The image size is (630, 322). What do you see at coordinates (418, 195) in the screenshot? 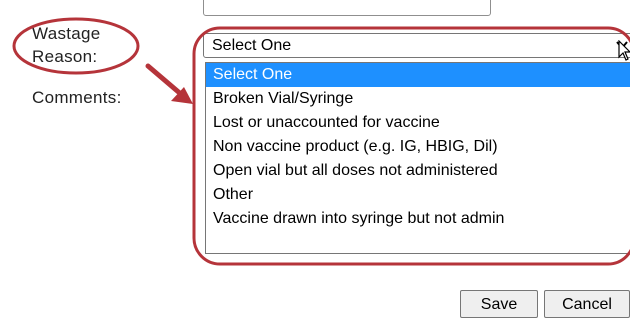
I see `dropdown-option-other: Other` at bounding box center [418, 195].